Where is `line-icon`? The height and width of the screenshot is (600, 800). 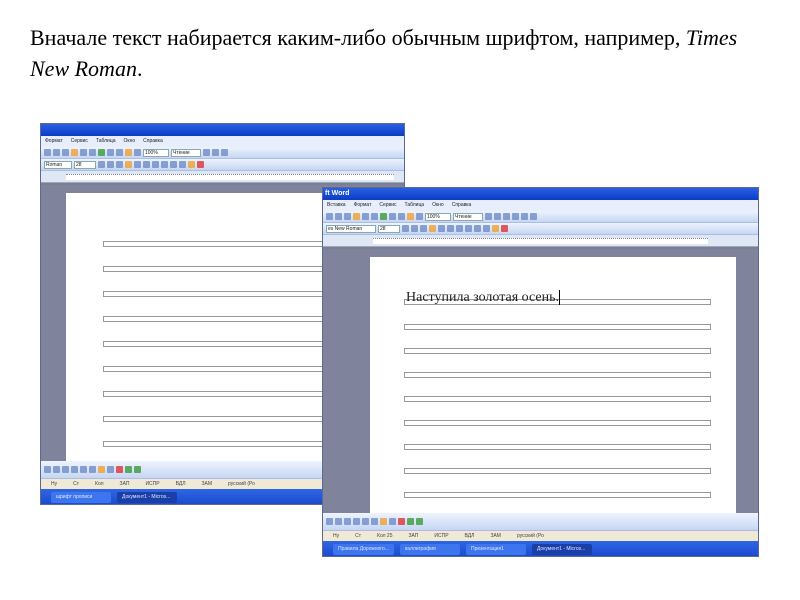 line-icon is located at coordinates (329, 521).